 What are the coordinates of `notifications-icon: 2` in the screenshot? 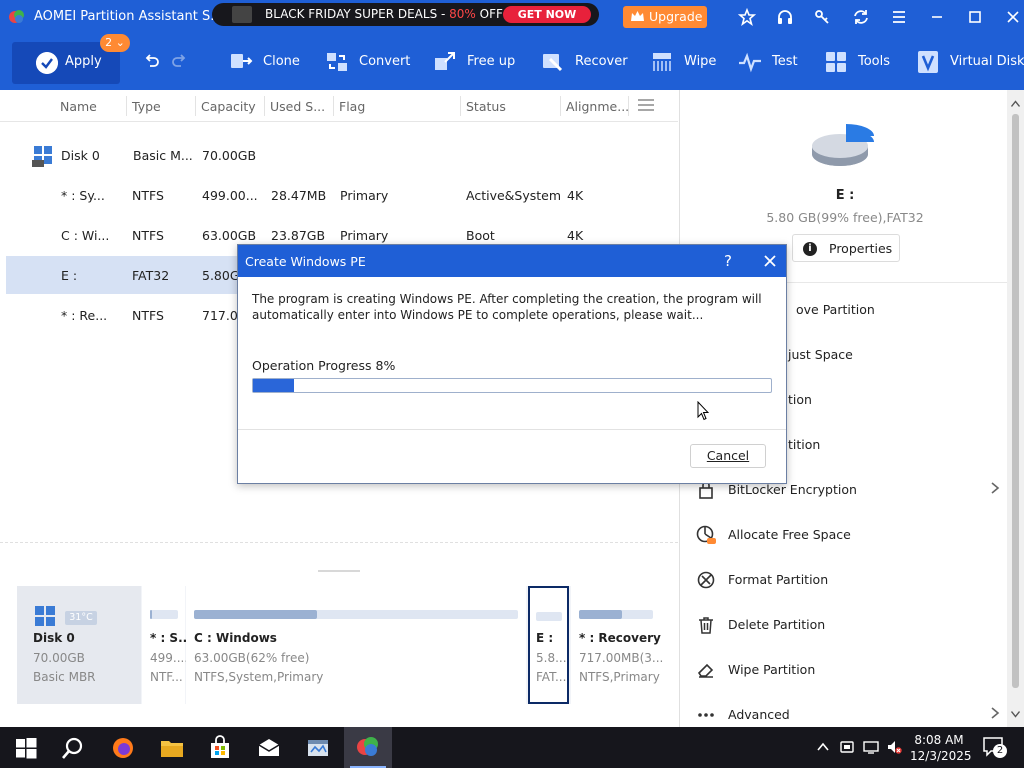 It's located at (995, 747).